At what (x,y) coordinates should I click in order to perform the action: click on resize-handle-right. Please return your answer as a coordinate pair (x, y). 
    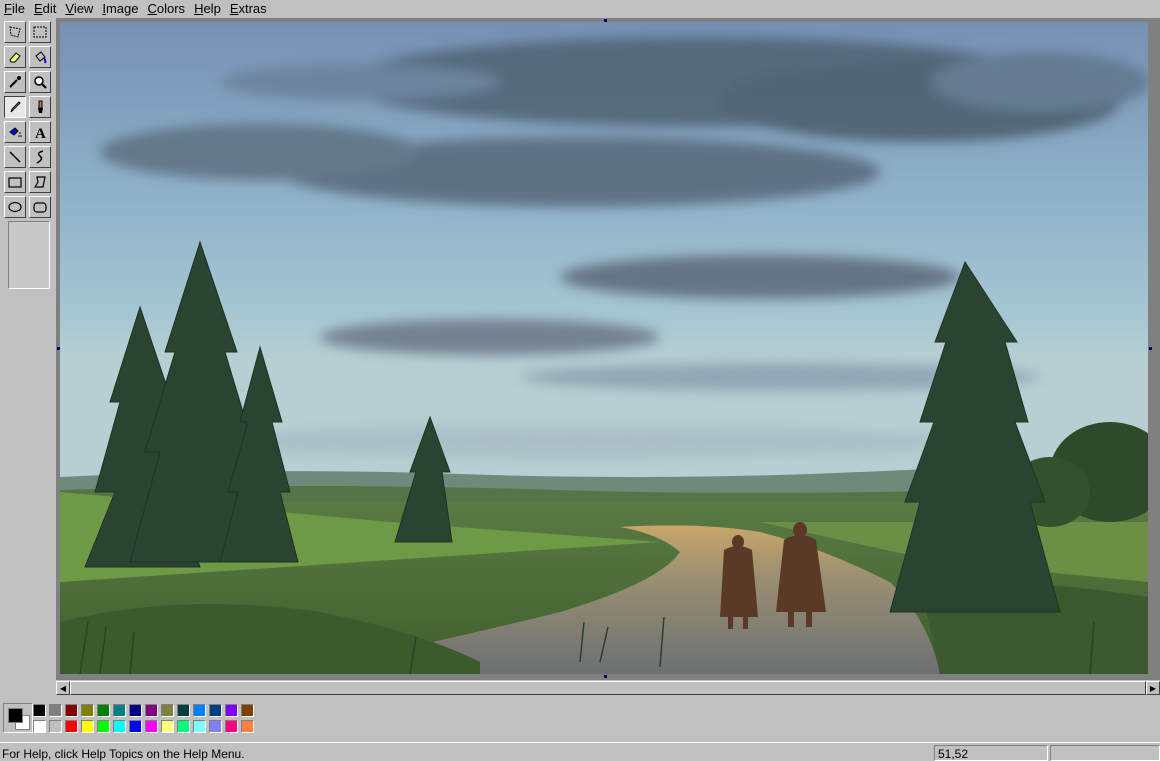
    Looking at the image, I should click on (1150, 348).